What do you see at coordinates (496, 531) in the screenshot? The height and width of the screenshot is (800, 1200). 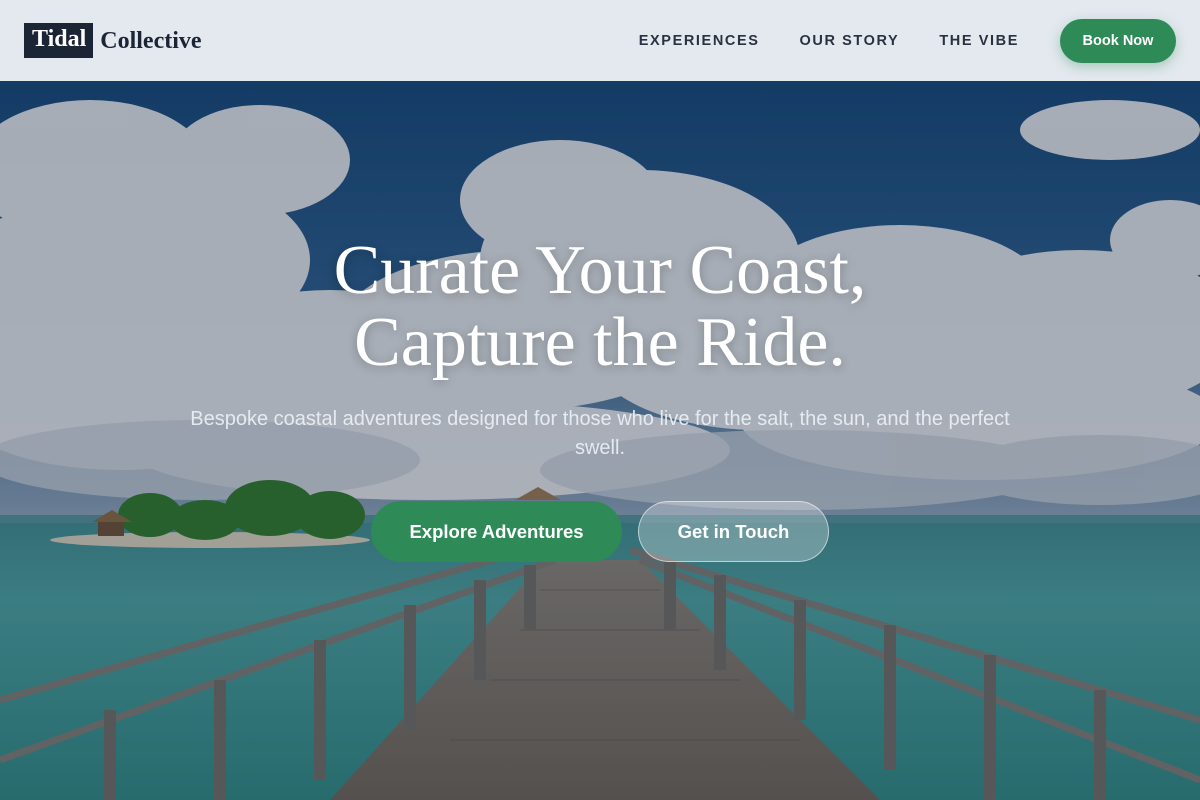 I see `explore-adventures-button: Explore Adventures` at bounding box center [496, 531].